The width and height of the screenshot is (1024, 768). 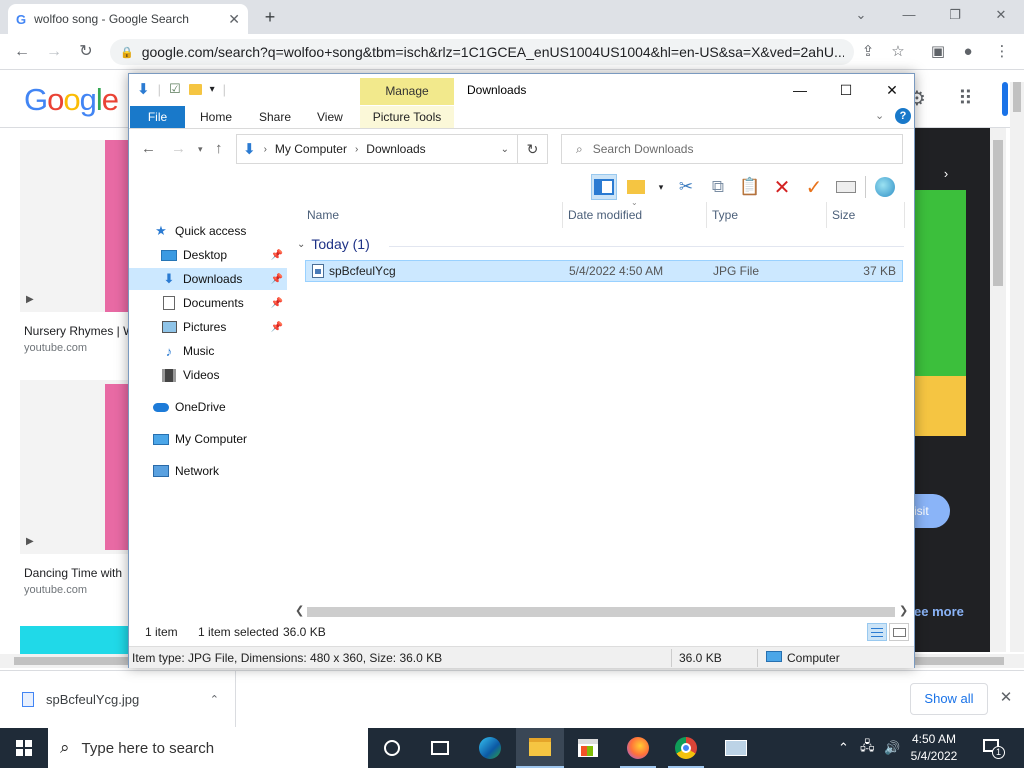 What do you see at coordinates (846, 187) in the screenshot?
I see `rename-icon` at bounding box center [846, 187].